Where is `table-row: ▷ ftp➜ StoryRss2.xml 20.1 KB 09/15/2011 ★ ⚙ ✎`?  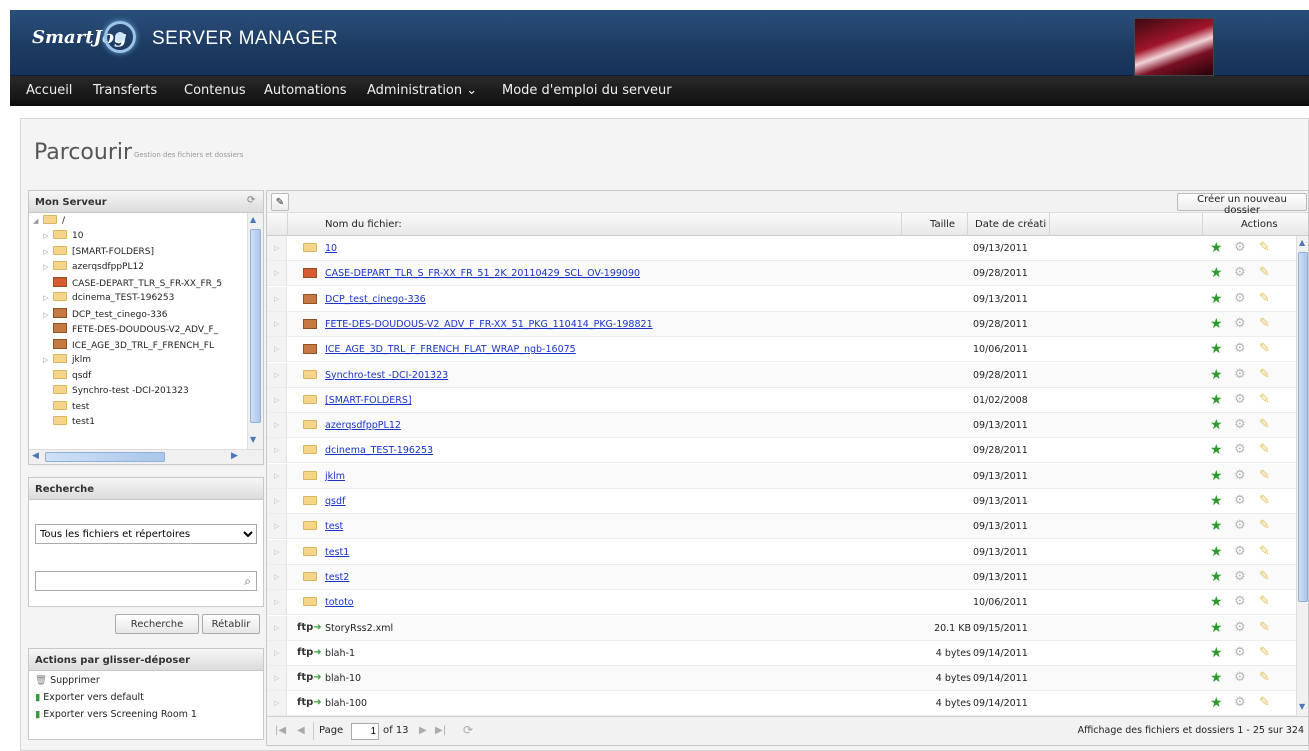
table-row: ▷ ftp➜ StoryRss2.xml 20.1 KB 09/15/2011 ★ ⚙ ✎ is located at coordinates (782, 628).